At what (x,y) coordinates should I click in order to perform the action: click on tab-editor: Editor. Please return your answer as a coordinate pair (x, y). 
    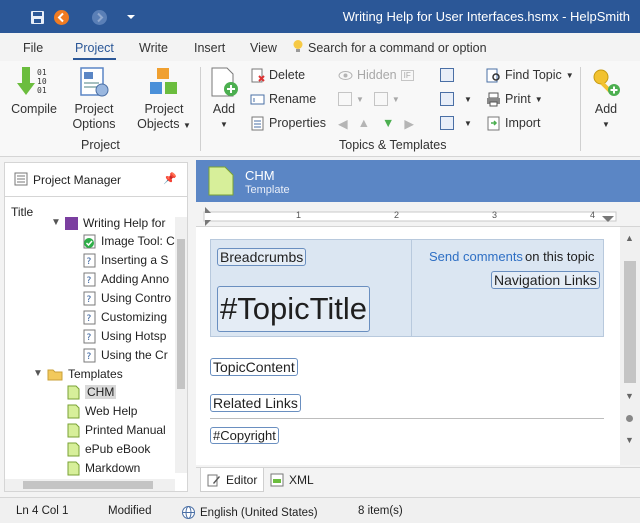
    Looking at the image, I should click on (232, 480).